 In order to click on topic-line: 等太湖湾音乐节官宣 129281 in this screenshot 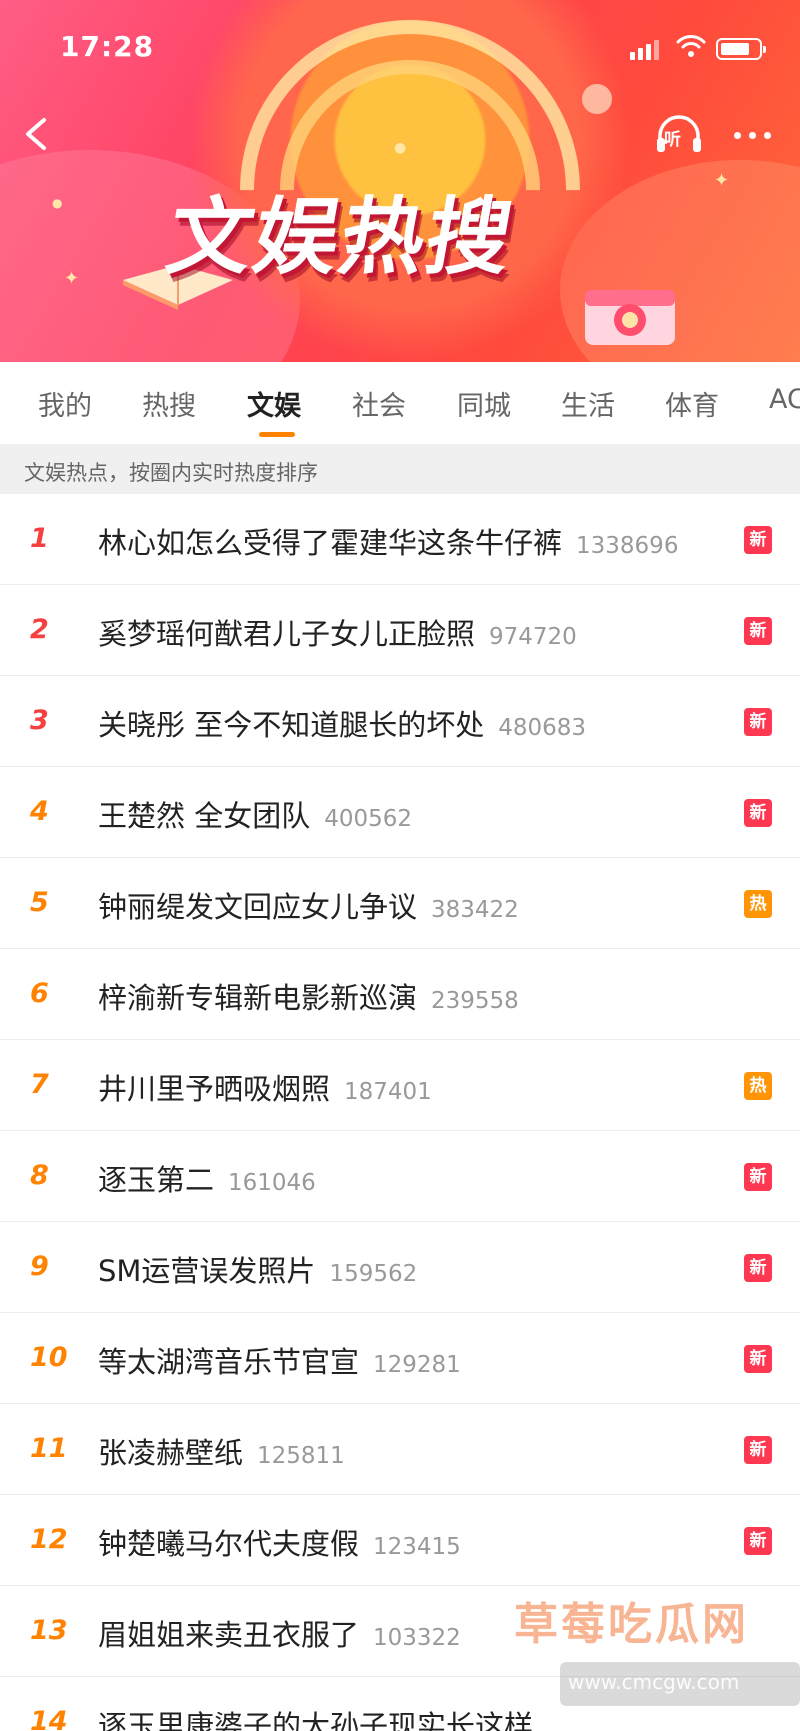, I will do `click(279, 1360)`.